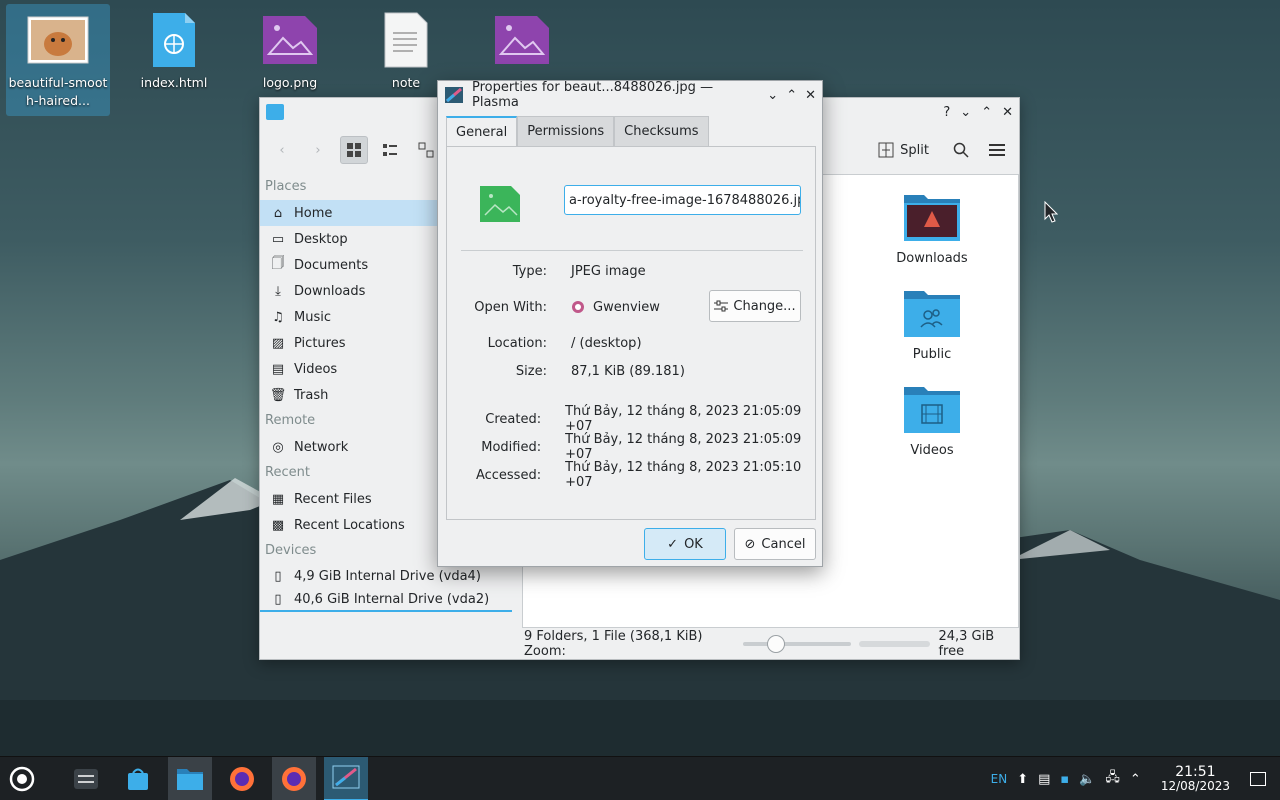  Describe the element at coordinates (961, 150) in the screenshot. I see `search-icon` at that location.